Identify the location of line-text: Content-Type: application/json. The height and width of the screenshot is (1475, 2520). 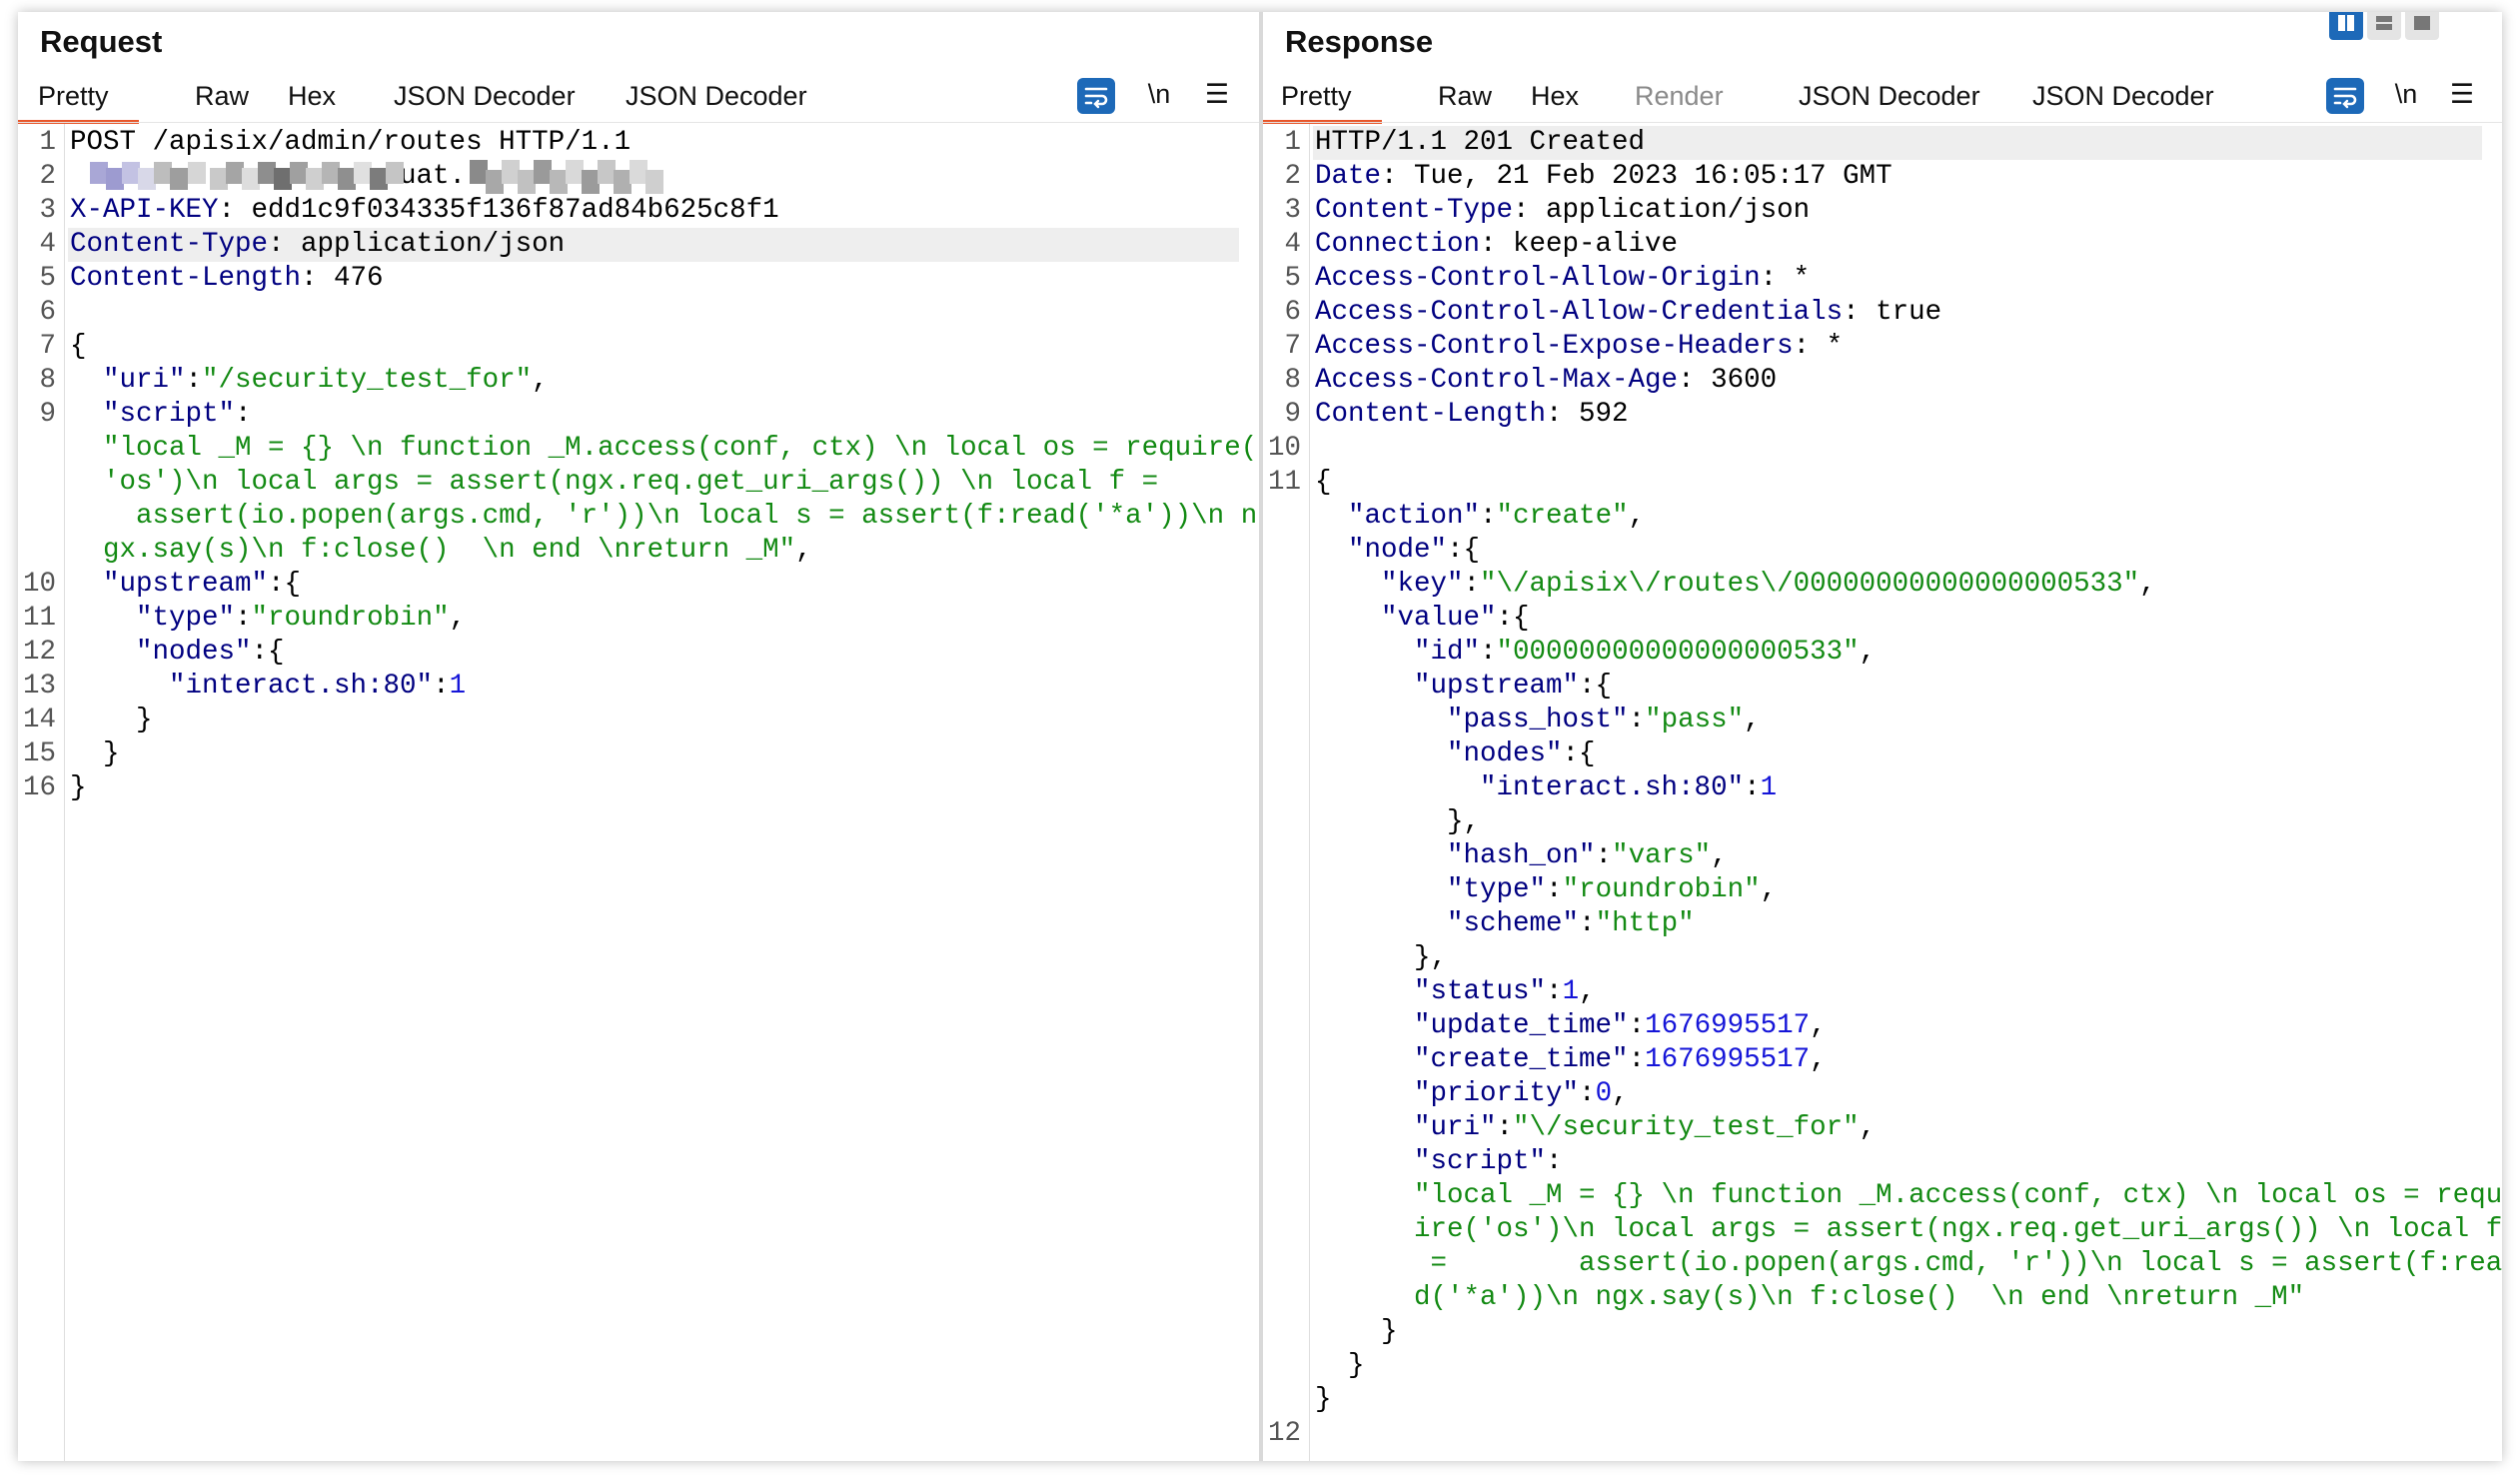
(317, 245).